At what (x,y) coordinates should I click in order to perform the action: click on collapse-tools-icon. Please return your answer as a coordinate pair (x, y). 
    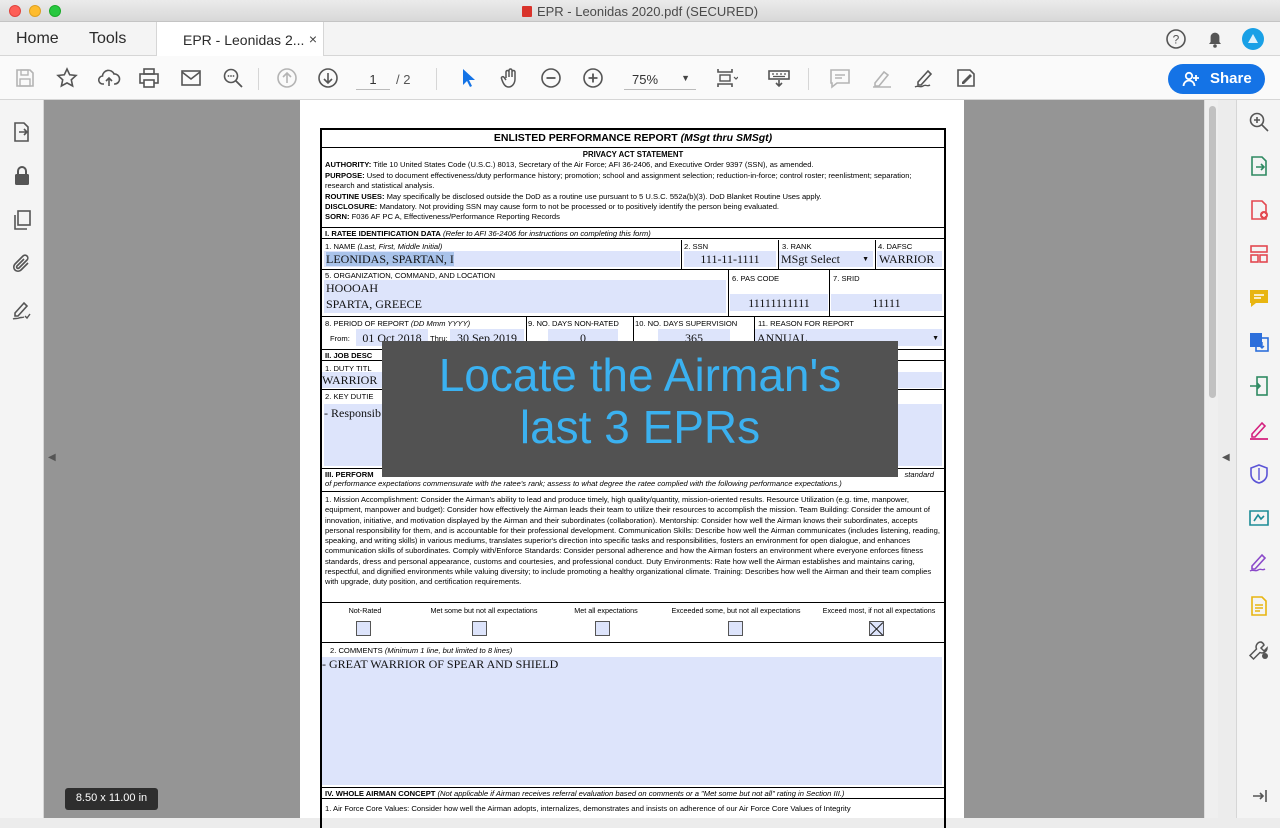
    Looking at the image, I should click on (1259, 796).